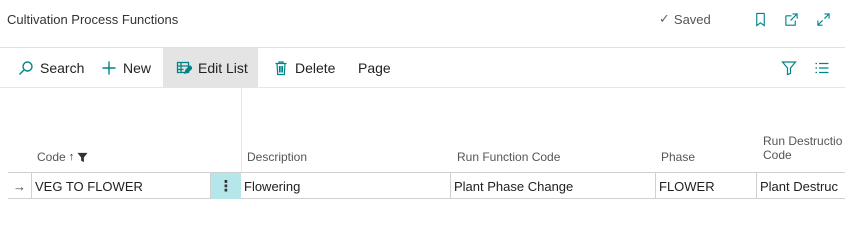 This screenshot has width=845, height=240. Describe the element at coordinates (277, 157) in the screenshot. I see `column-header-description: Description` at that location.